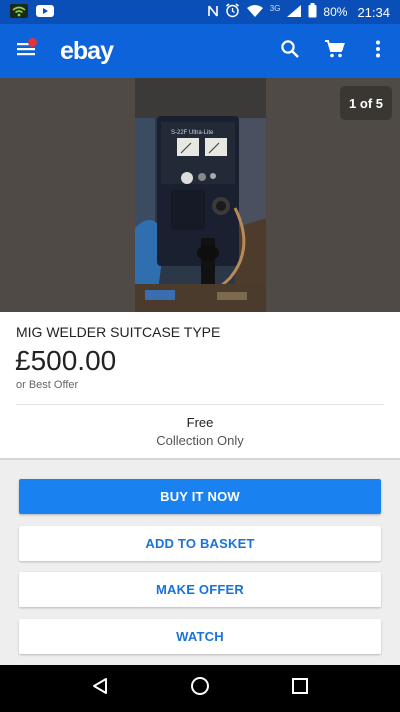  Describe the element at coordinates (200, 404) in the screenshot. I see `divider` at that location.